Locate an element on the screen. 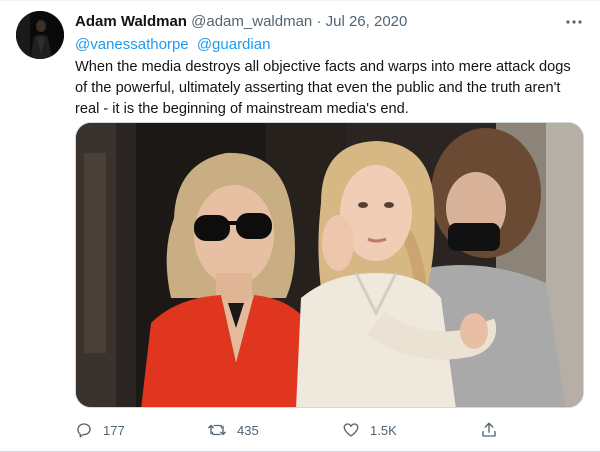 This screenshot has width=600, height=452. like-button: 1.5K is located at coordinates (369, 430).